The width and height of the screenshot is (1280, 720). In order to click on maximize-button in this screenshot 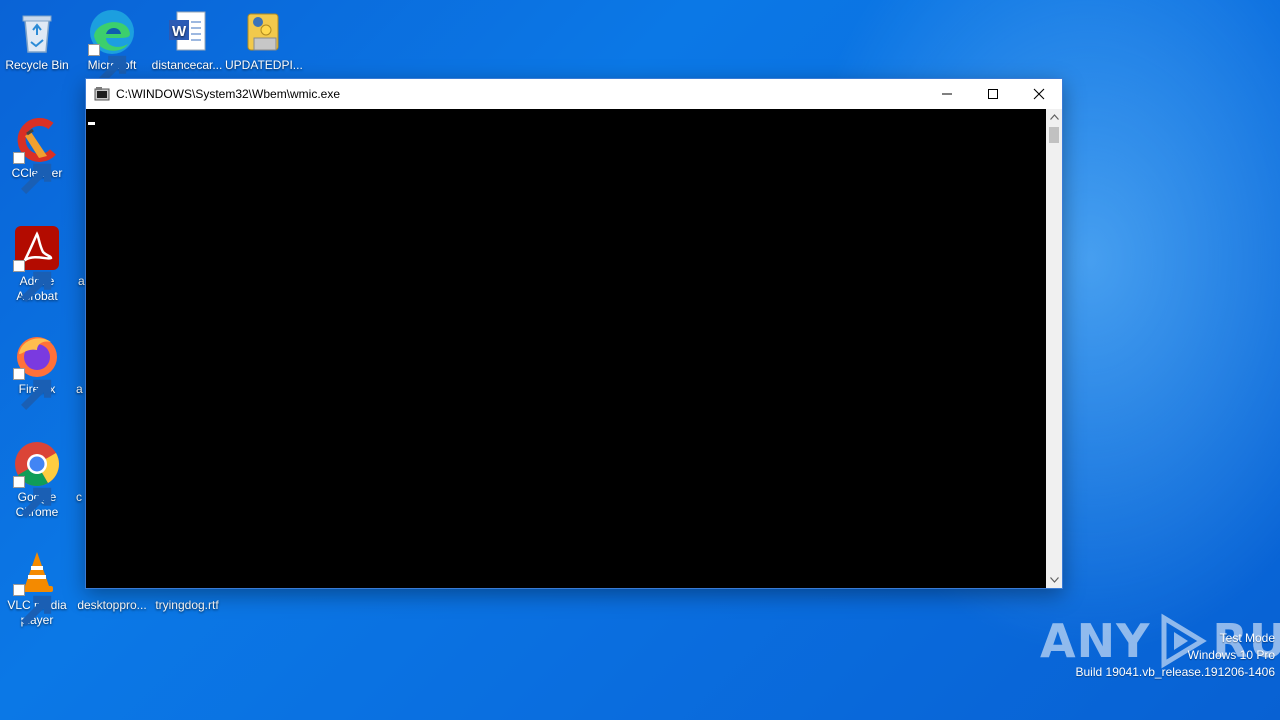, I will do `click(993, 94)`.